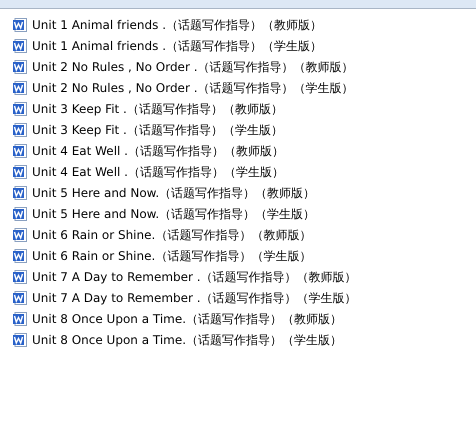  What do you see at coordinates (187, 318) in the screenshot?
I see `file-name: Unit 8 Once Upon a Time.（话题写作指导）（教师版）` at bounding box center [187, 318].